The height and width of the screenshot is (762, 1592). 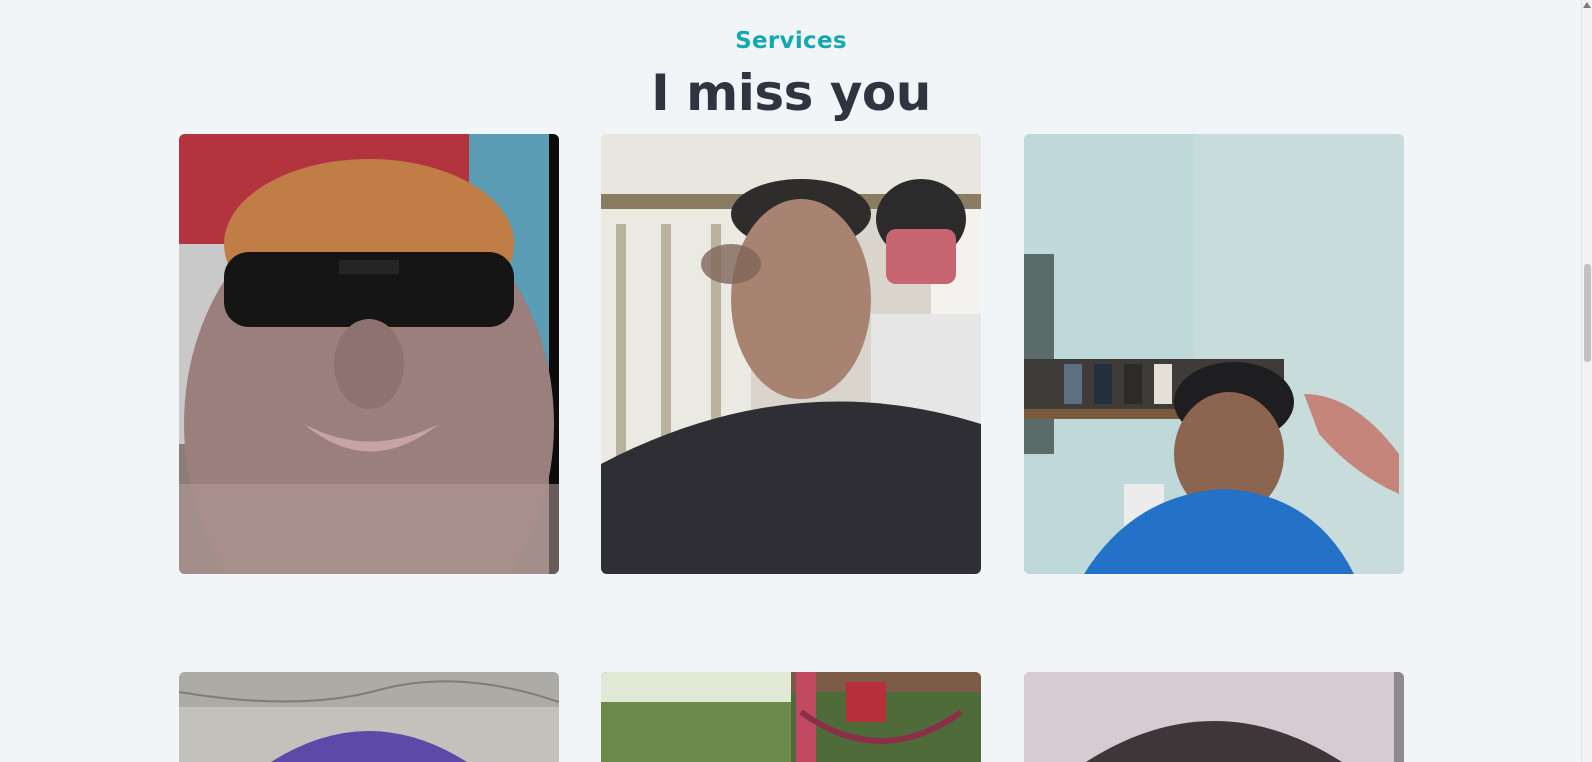 What do you see at coordinates (1587, 5) in the screenshot?
I see `scroll-up-icon` at bounding box center [1587, 5].